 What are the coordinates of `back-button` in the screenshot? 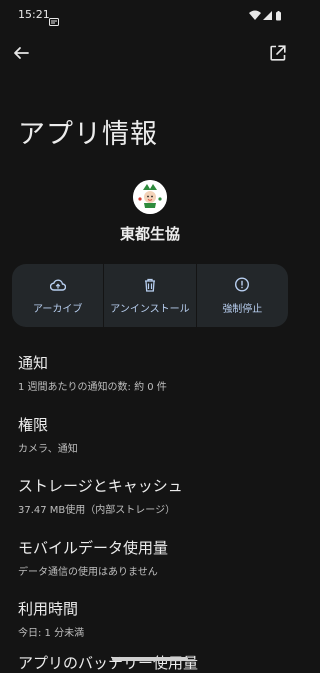 It's located at (21, 53).